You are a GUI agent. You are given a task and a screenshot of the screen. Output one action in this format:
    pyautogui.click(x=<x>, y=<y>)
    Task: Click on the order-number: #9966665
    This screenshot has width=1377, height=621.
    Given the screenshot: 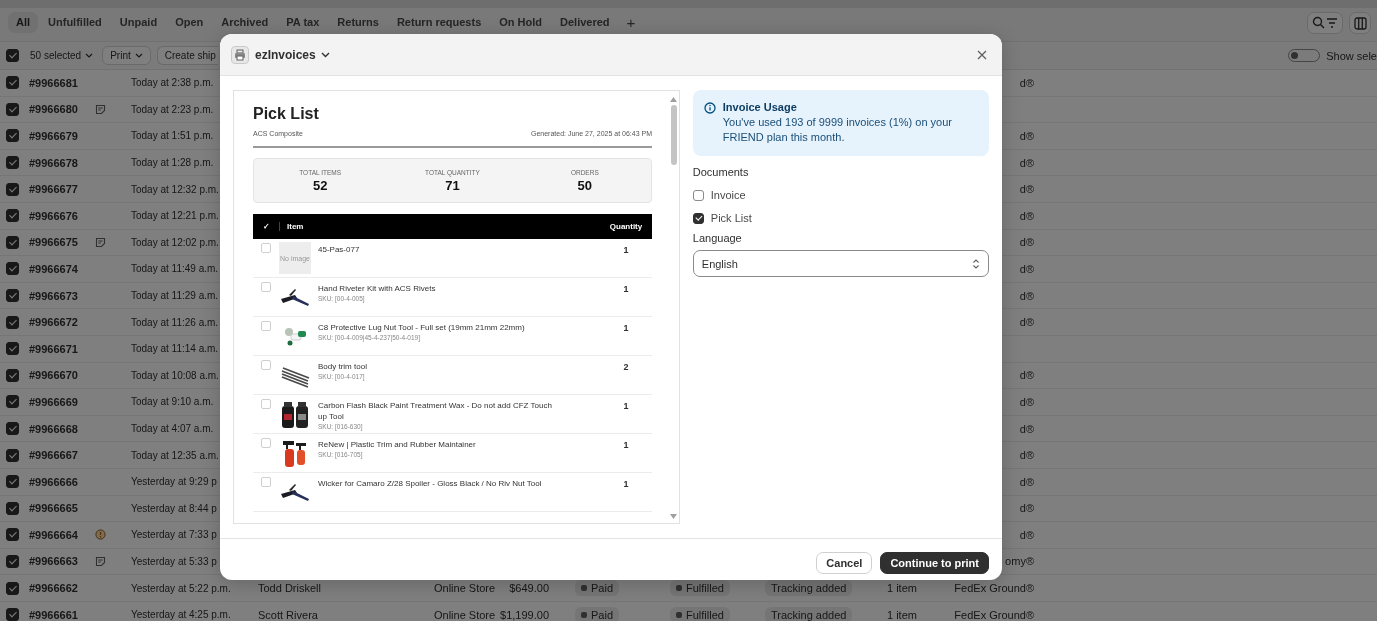 What is the action you would take?
    pyautogui.click(x=62, y=508)
    